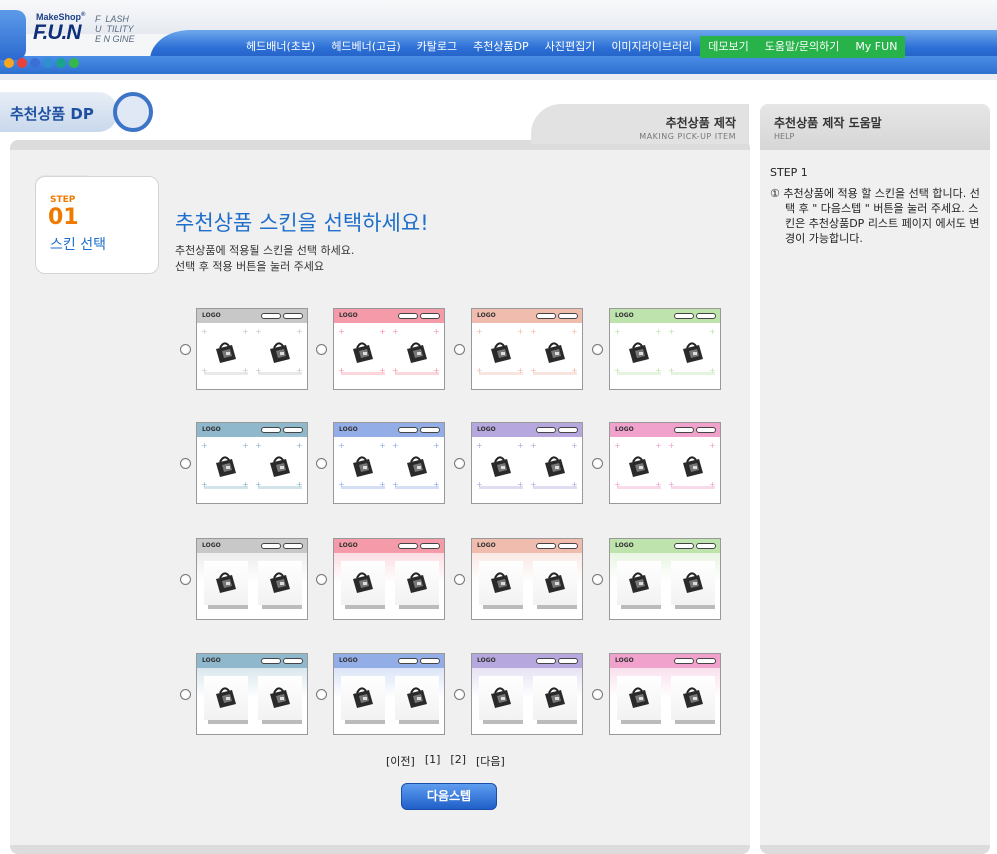 The image size is (997, 854). I want to click on page-title-circle-icon, so click(133, 112).